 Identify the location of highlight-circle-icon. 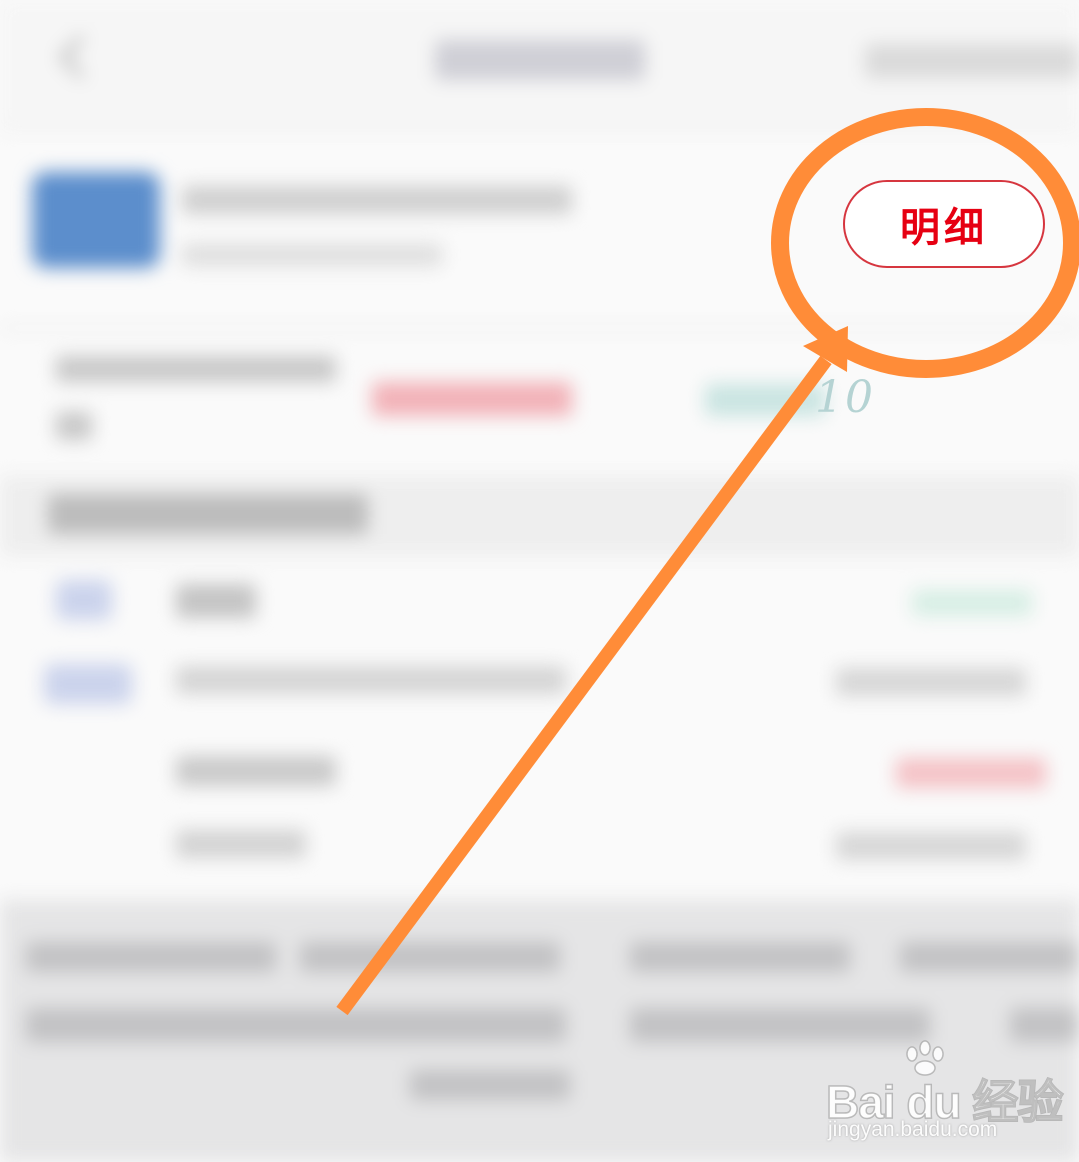
(925, 243).